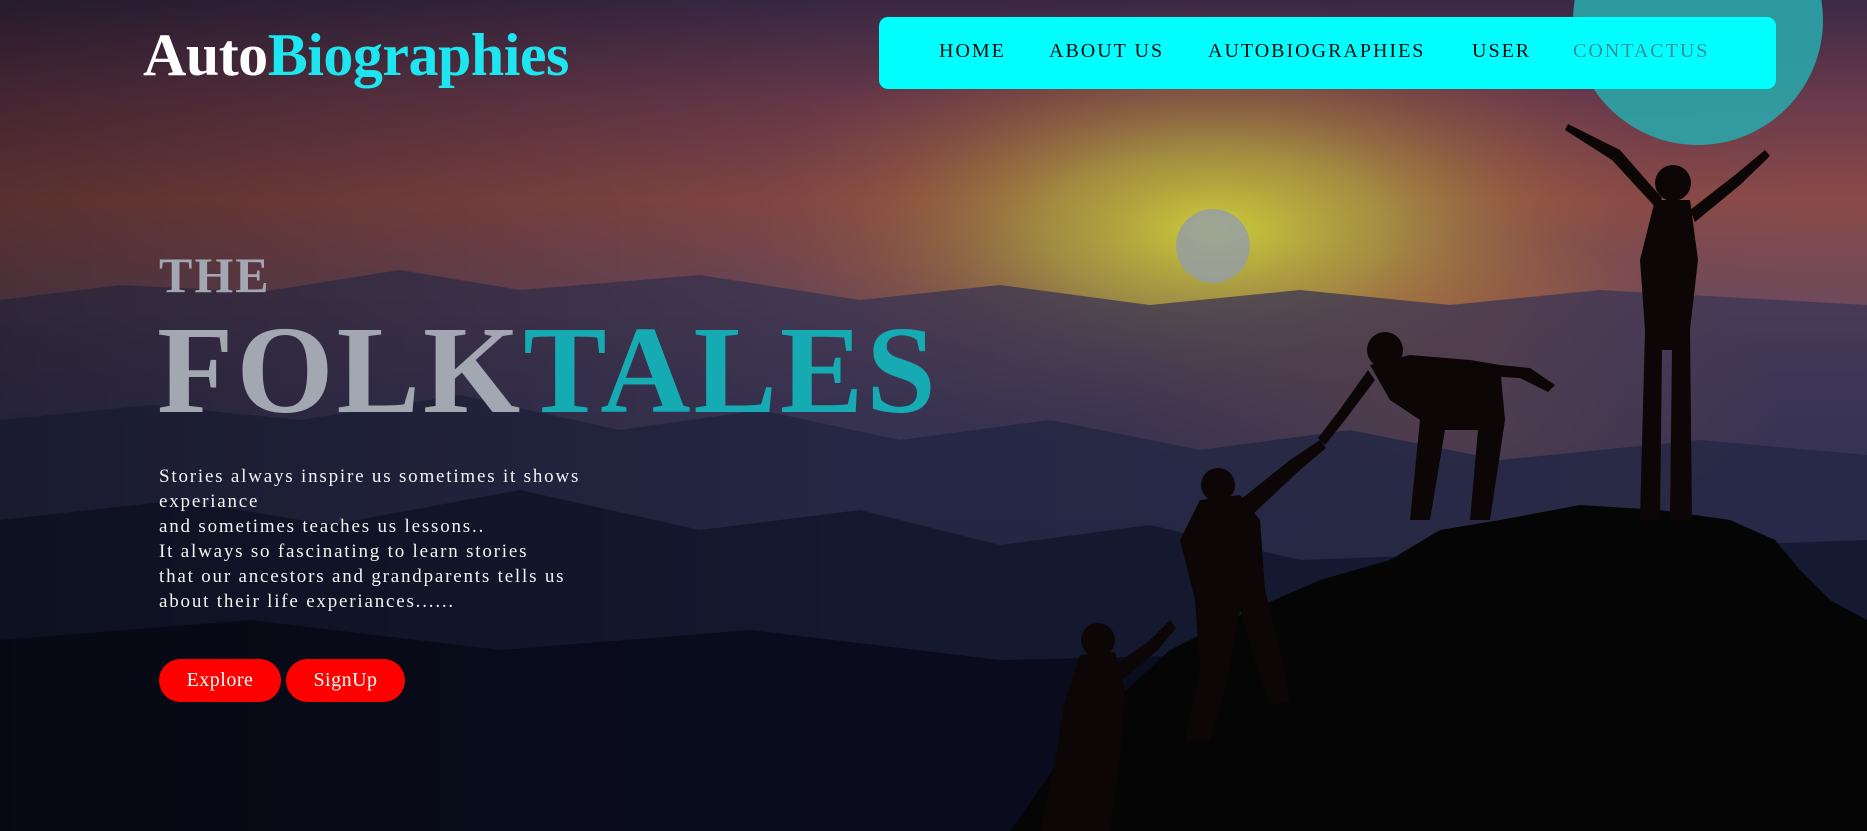  Describe the element at coordinates (1501, 53) in the screenshot. I see `nav-user-link: USER` at that location.